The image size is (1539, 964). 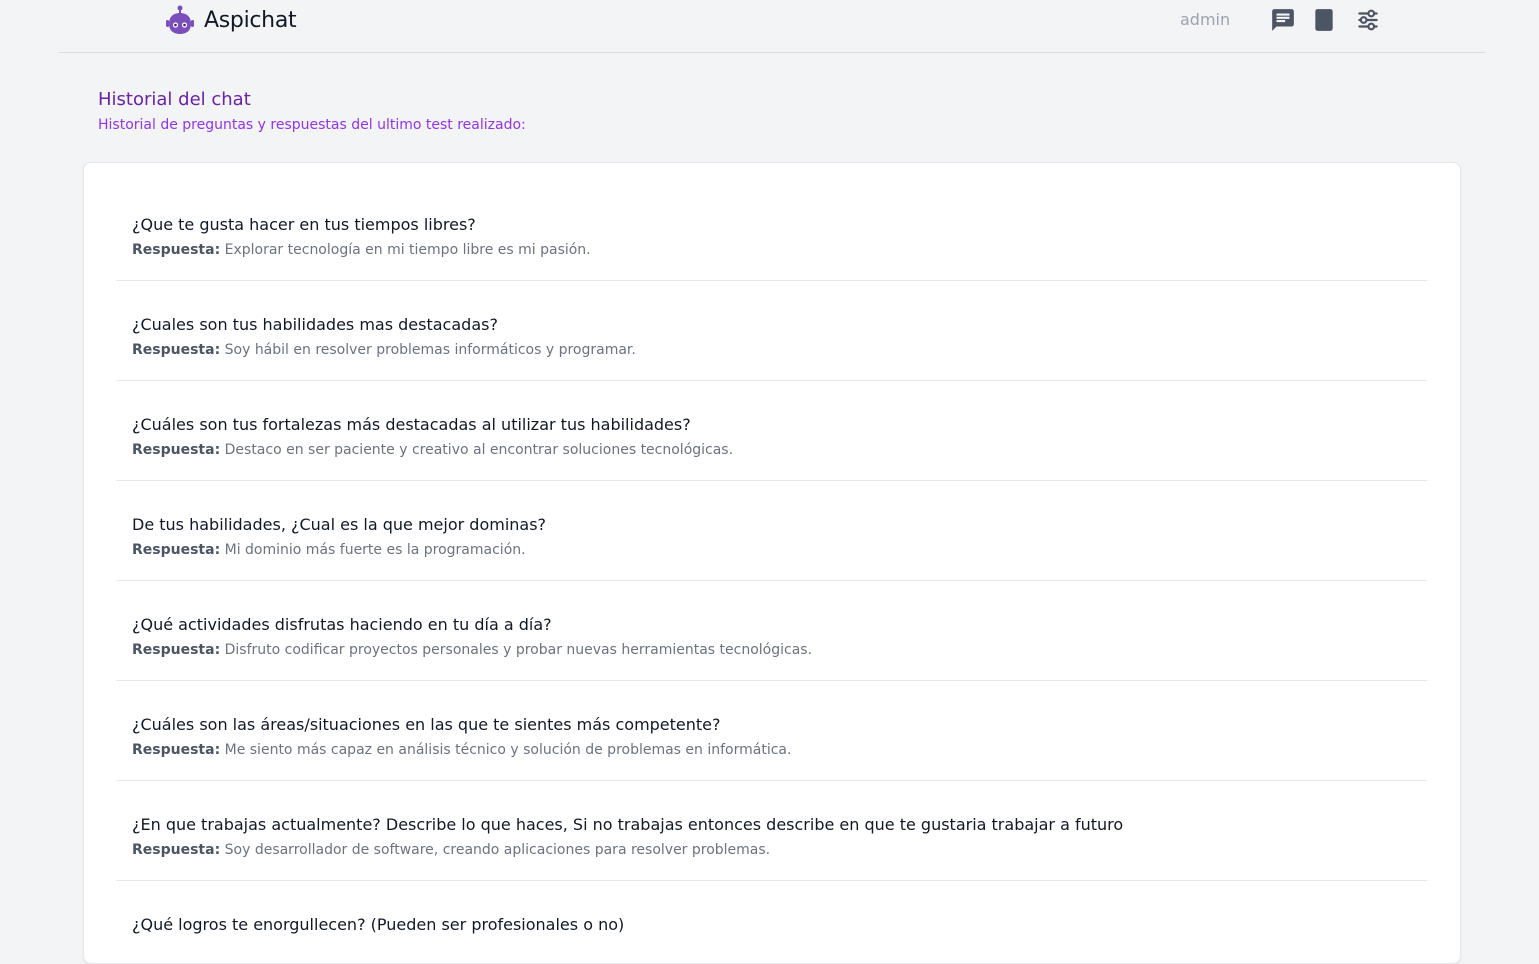 I want to click on book-icon, so click(x=1324, y=20).